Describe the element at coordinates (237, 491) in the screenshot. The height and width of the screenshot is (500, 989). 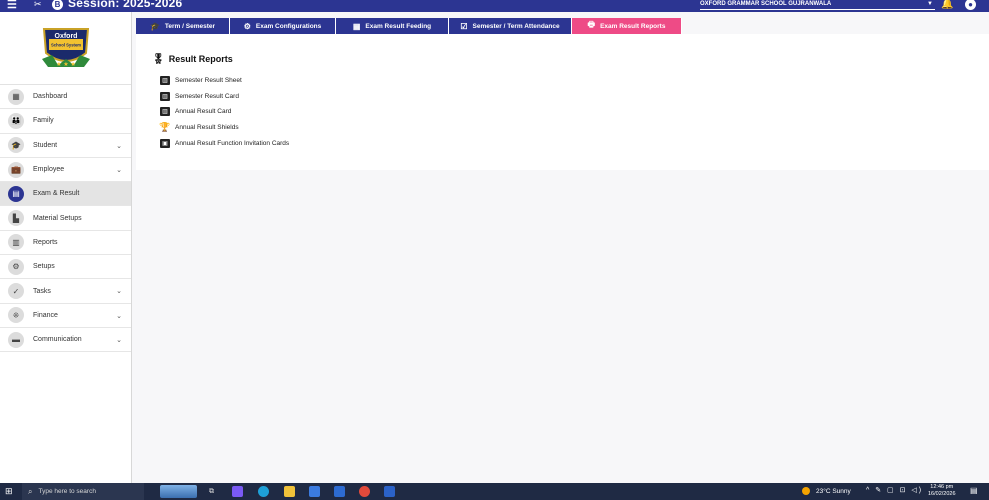
I see `copilot-icon` at that location.